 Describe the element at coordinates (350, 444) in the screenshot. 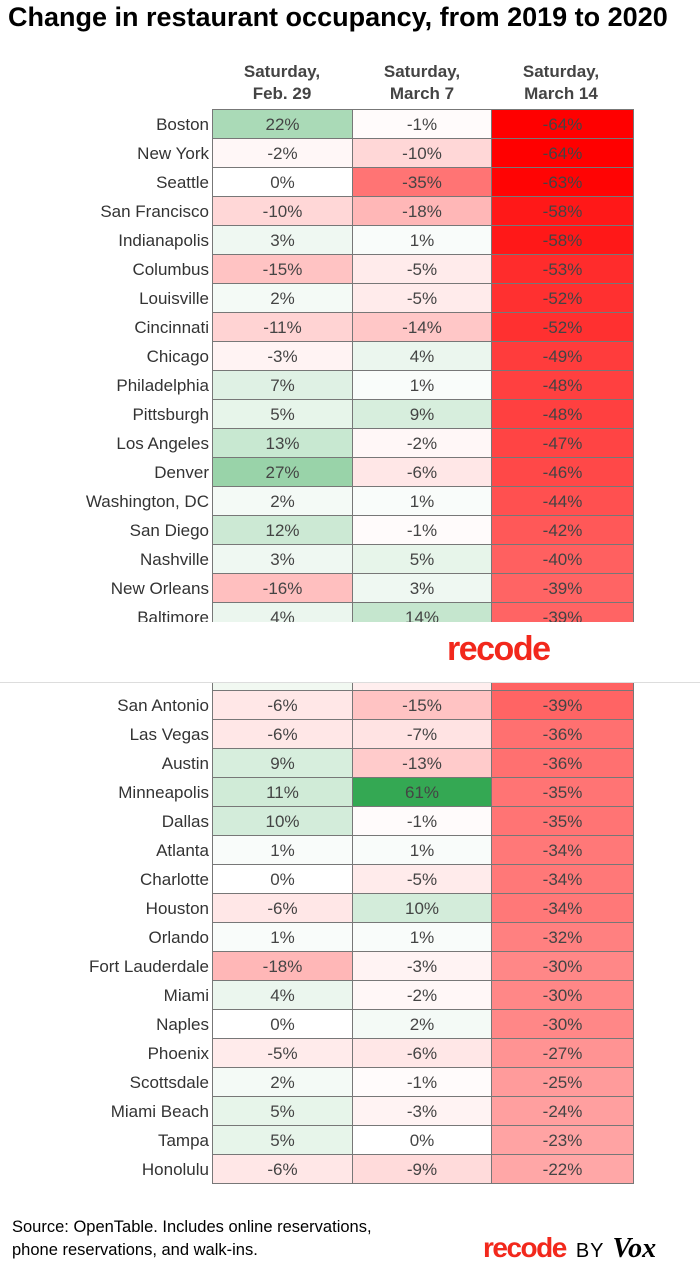

I see `table-row: Los Angeles 13% -2% -47%` at that location.